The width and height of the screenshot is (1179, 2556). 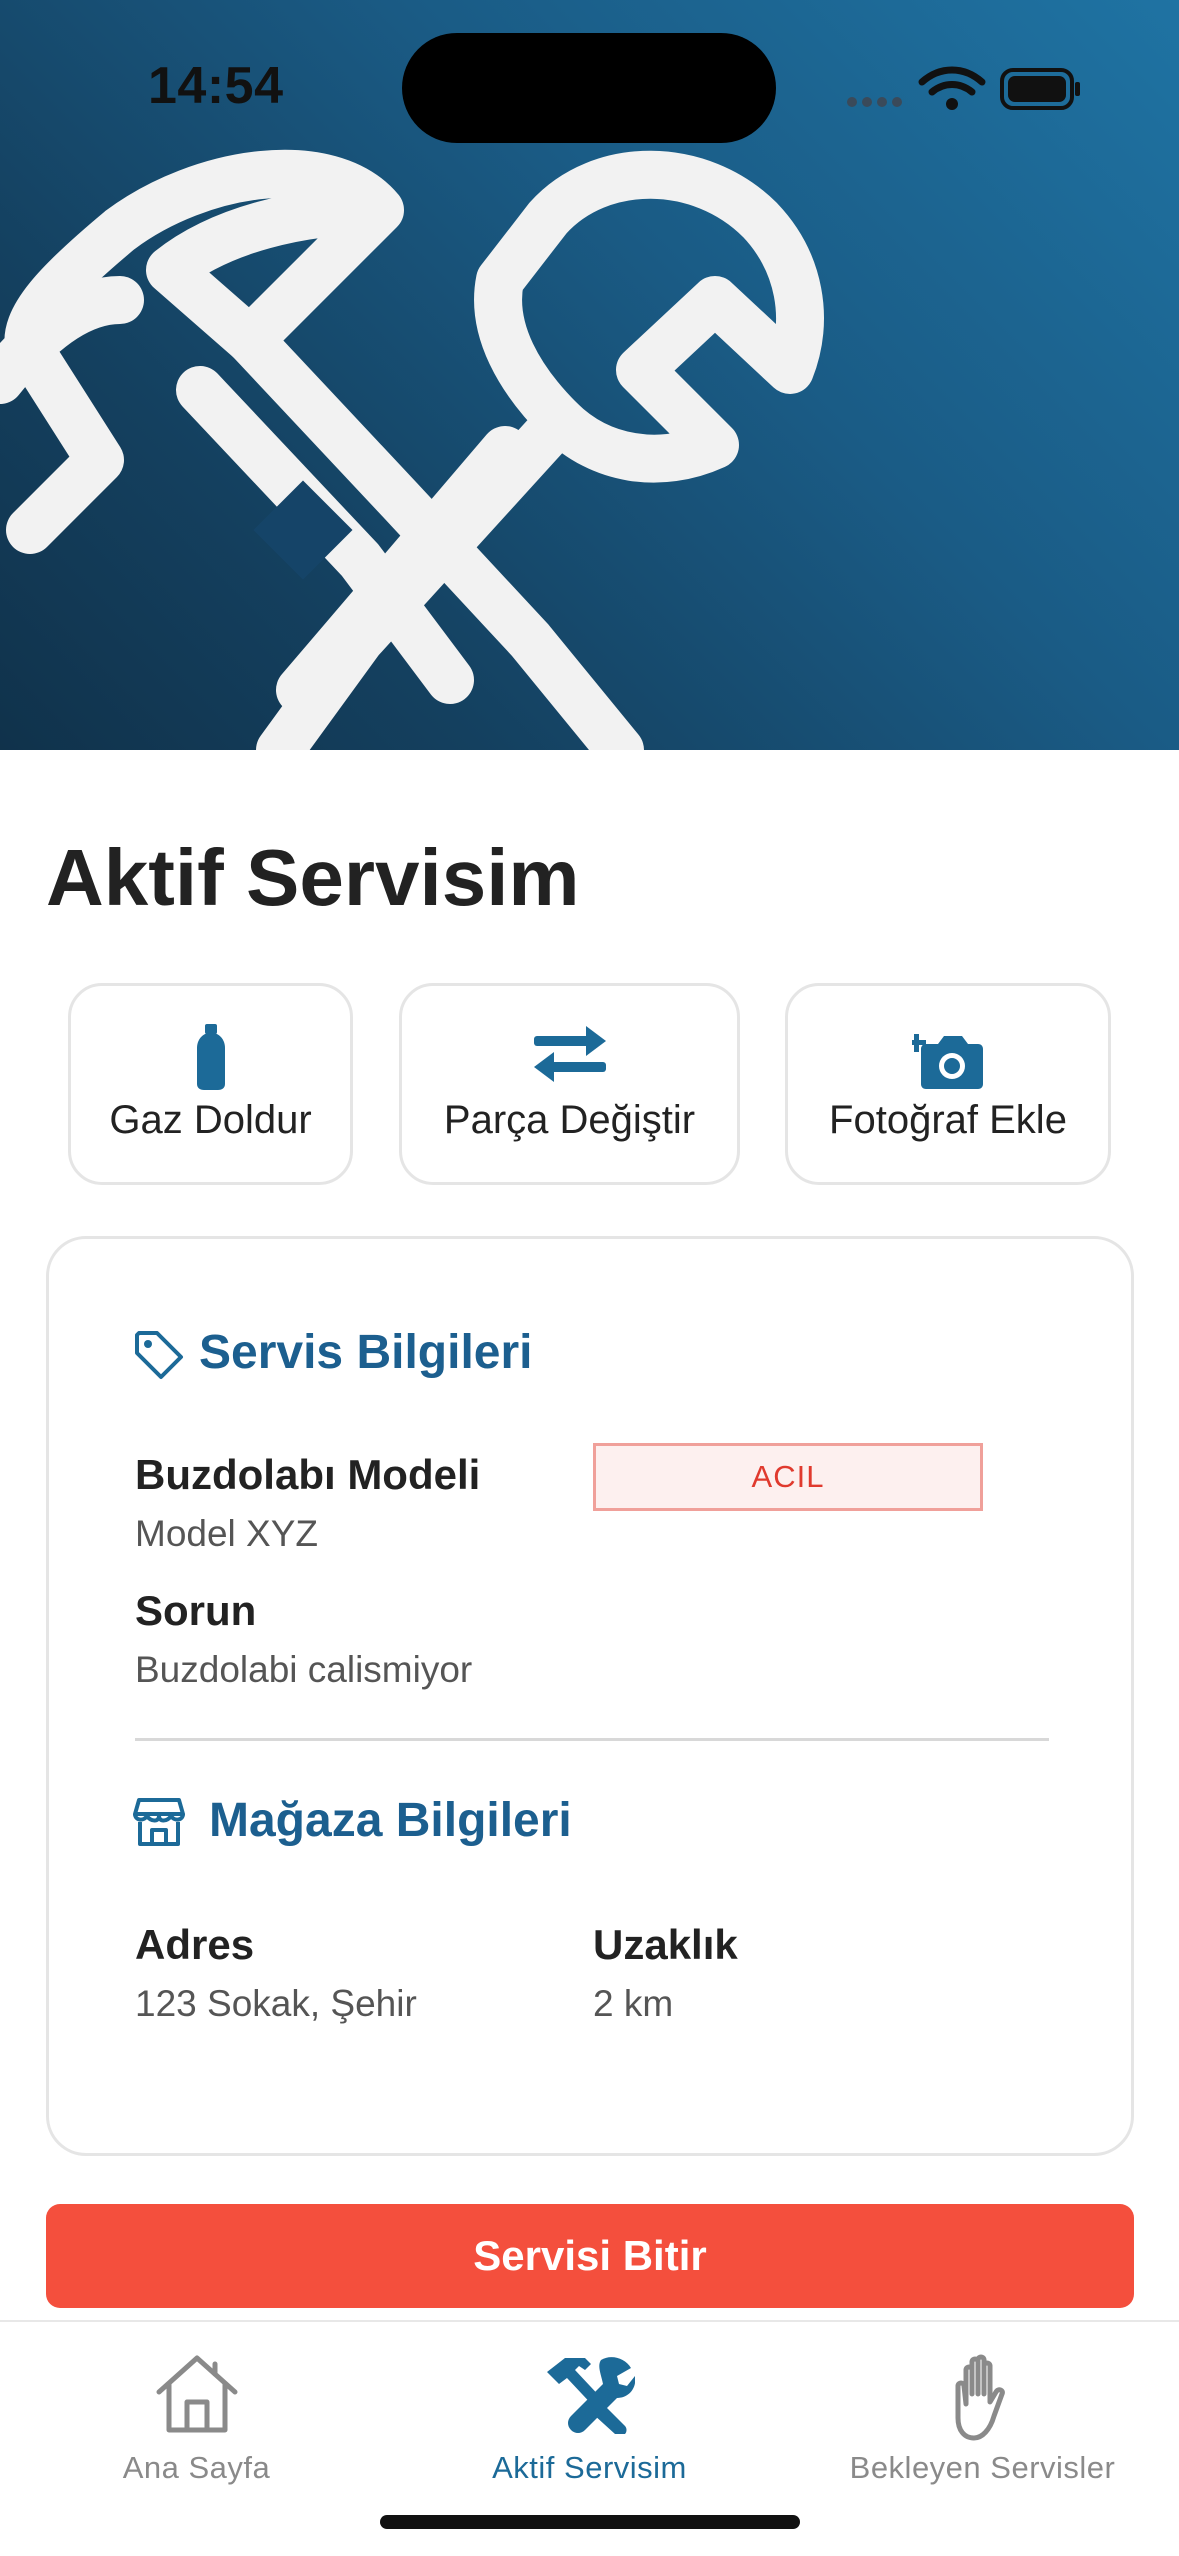 I want to click on camera-plus-icon, so click(x=948, y=1057).